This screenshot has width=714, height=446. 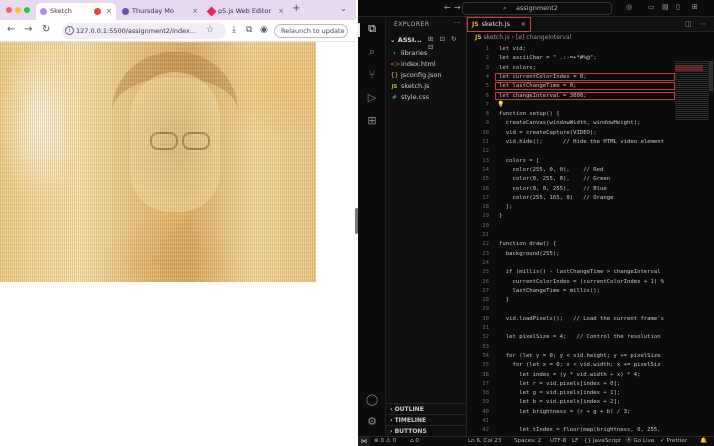 I want to click on profile-icon: ◉, so click(x=264, y=30).